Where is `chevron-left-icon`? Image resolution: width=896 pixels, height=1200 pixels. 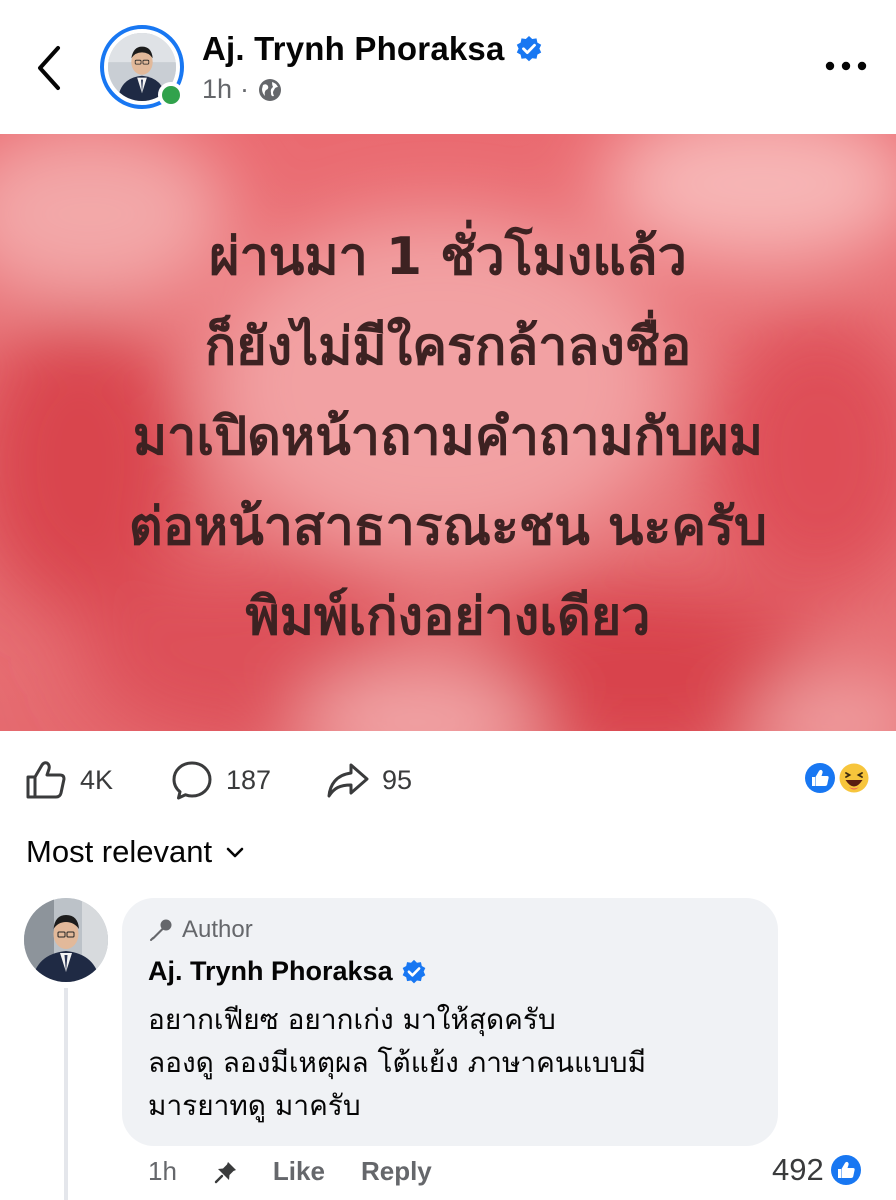 chevron-left-icon is located at coordinates (49, 68).